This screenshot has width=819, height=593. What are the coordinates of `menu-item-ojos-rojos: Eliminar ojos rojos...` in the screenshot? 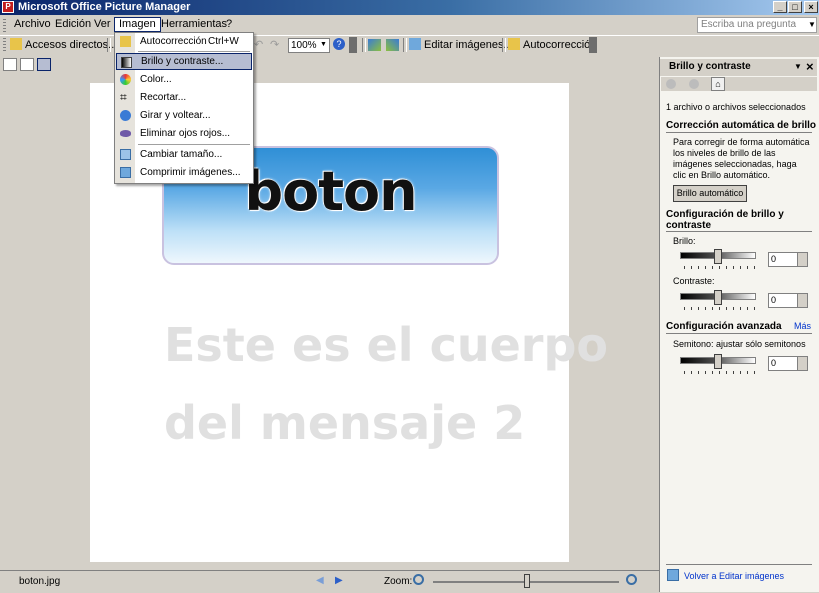 It's located at (184, 133).